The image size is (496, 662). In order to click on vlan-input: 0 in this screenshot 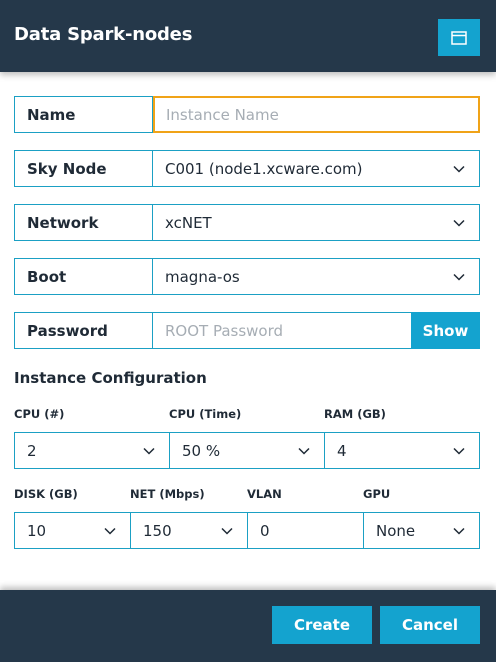, I will do `click(305, 530)`.